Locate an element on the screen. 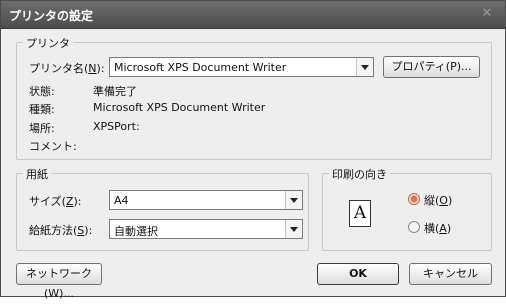  orientation-group-label: 印刷の向き is located at coordinates (359, 174).